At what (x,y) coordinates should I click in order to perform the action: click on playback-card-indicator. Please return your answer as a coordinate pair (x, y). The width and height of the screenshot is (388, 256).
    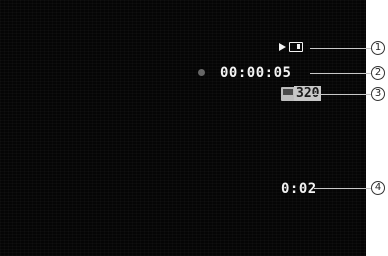
    Looking at the image, I should click on (291, 47).